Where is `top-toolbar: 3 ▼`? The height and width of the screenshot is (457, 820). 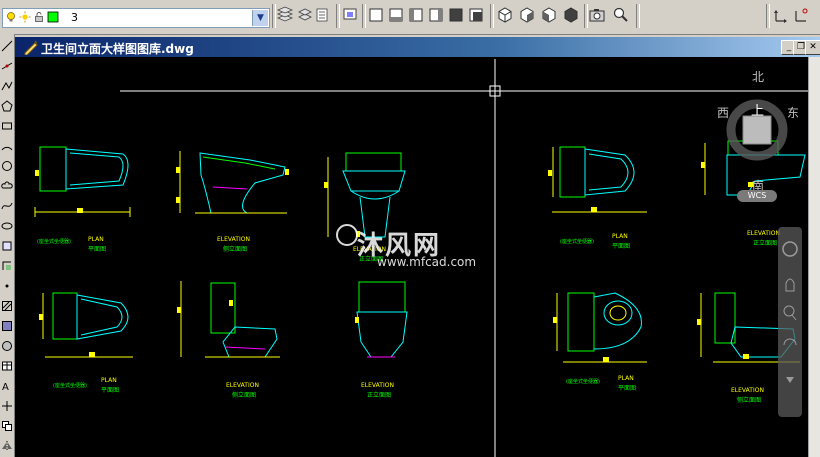
top-toolbar: 3 ▼ is located at coordinates (410, 17).